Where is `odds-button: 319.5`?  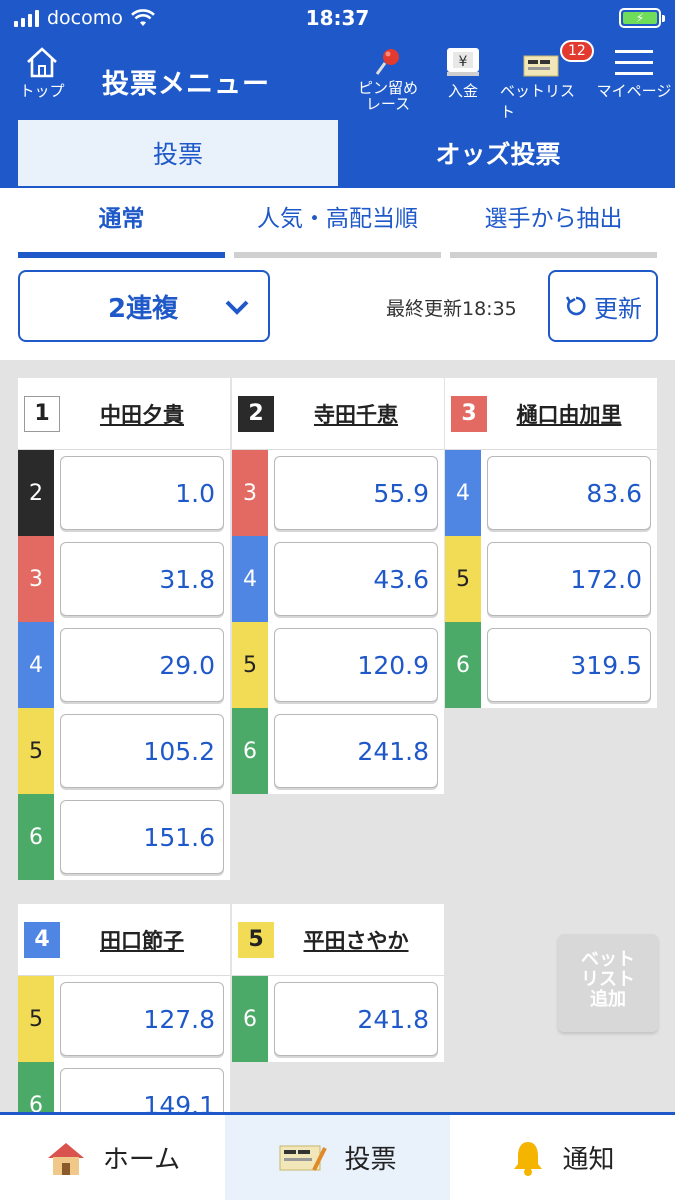
odds-button: 319.5 is located at coordinates (569, 665).